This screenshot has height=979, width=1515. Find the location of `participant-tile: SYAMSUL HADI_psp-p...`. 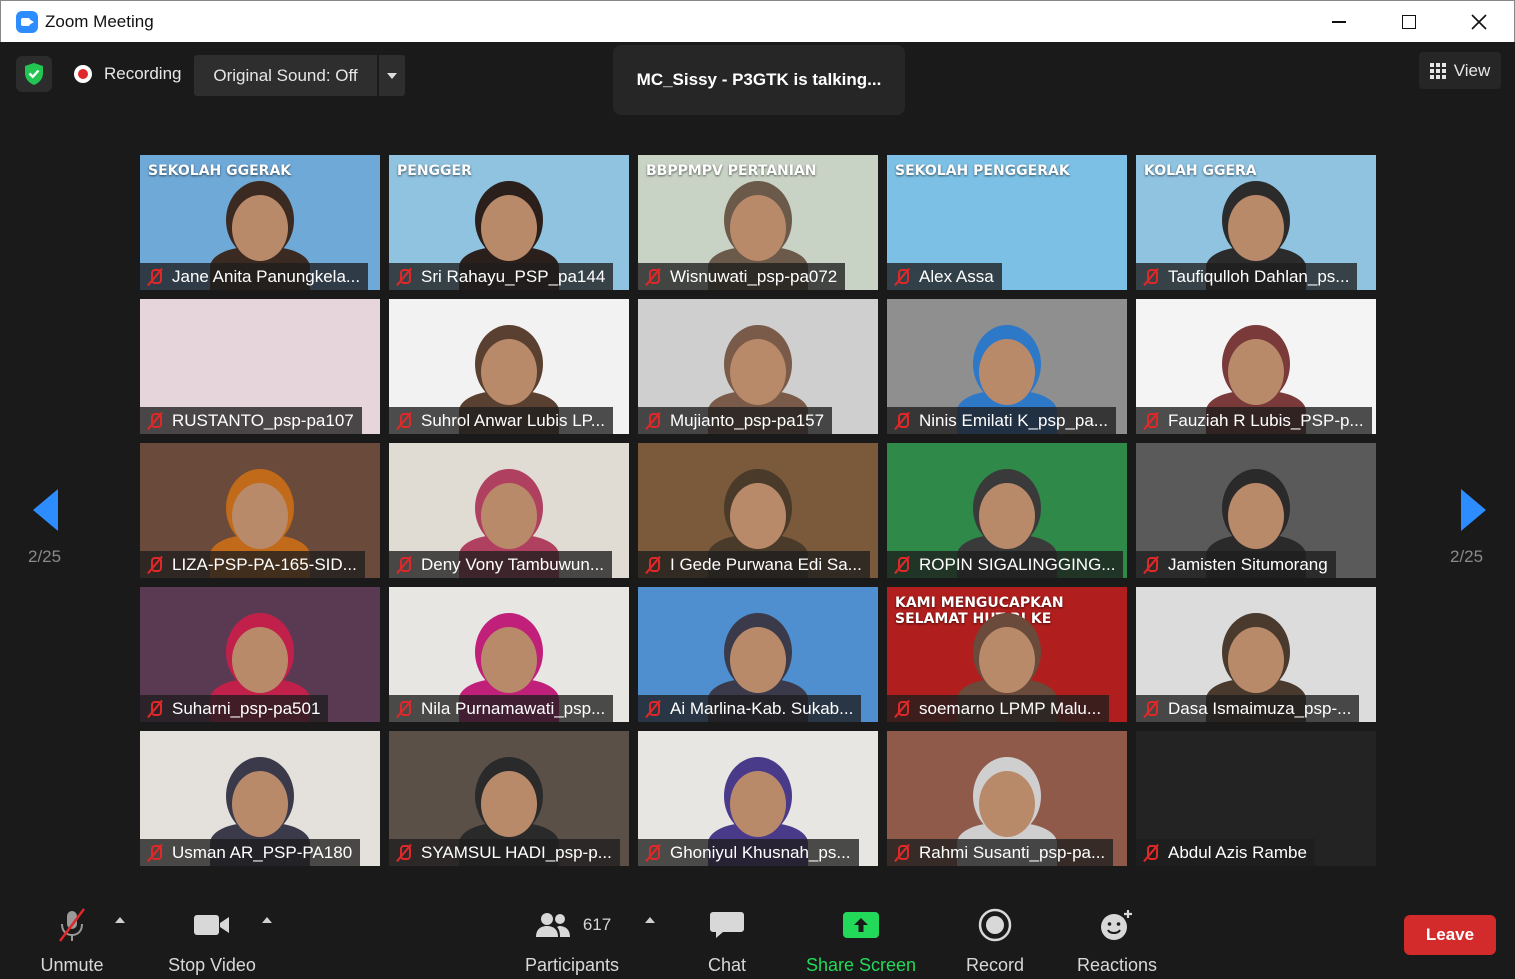

participant-tile: SYAMSUL HADI_psp-p... is located at coordinates (509, 798).